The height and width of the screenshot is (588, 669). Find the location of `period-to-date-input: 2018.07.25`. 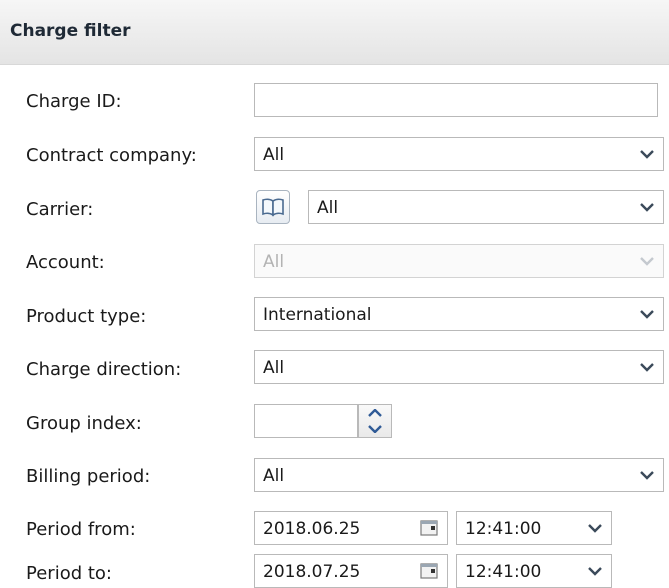

period-to-date-input: 2018.07.25 is located at coordinates (351, 571).